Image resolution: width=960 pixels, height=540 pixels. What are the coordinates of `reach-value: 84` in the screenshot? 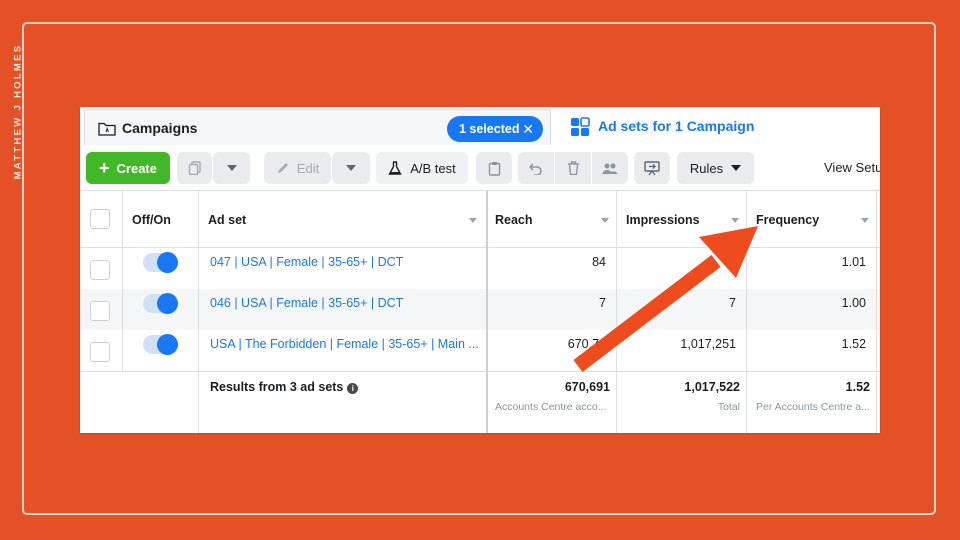 It's located at (599, 262).